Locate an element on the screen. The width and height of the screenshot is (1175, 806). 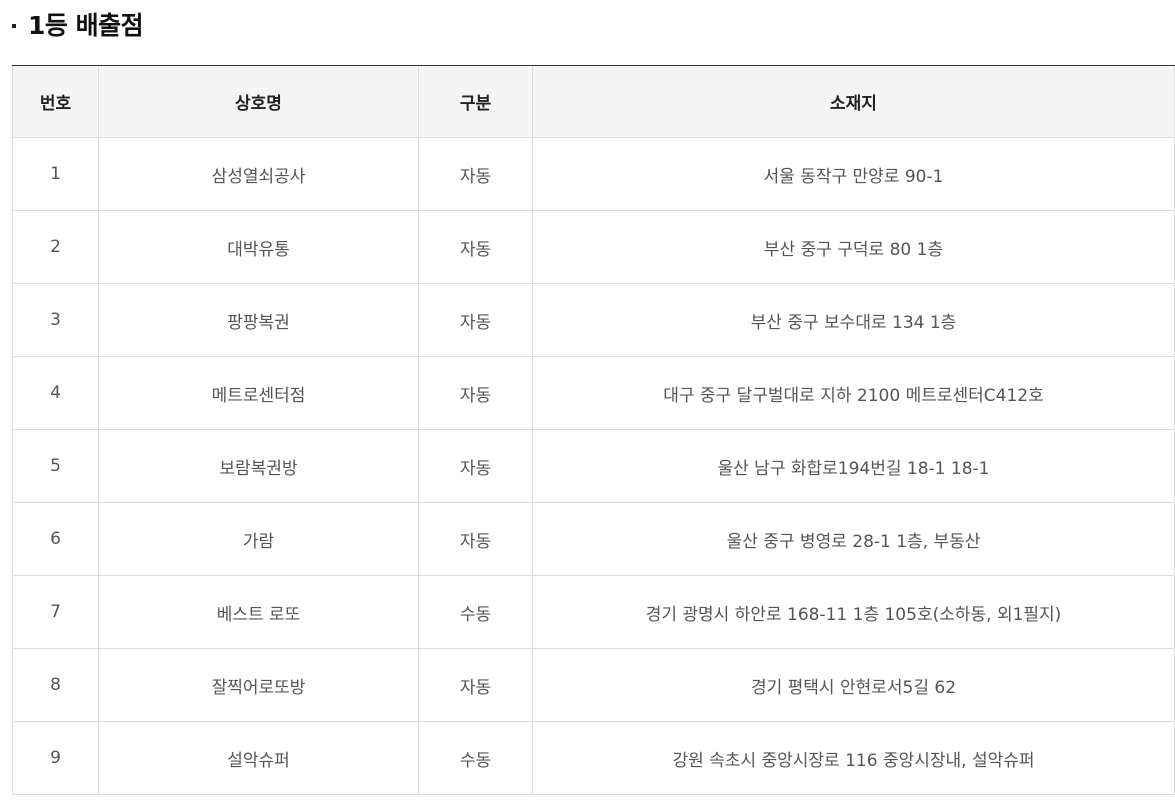
cell-name: 삼성열쇠공사 is located at coordinates (258, 174).